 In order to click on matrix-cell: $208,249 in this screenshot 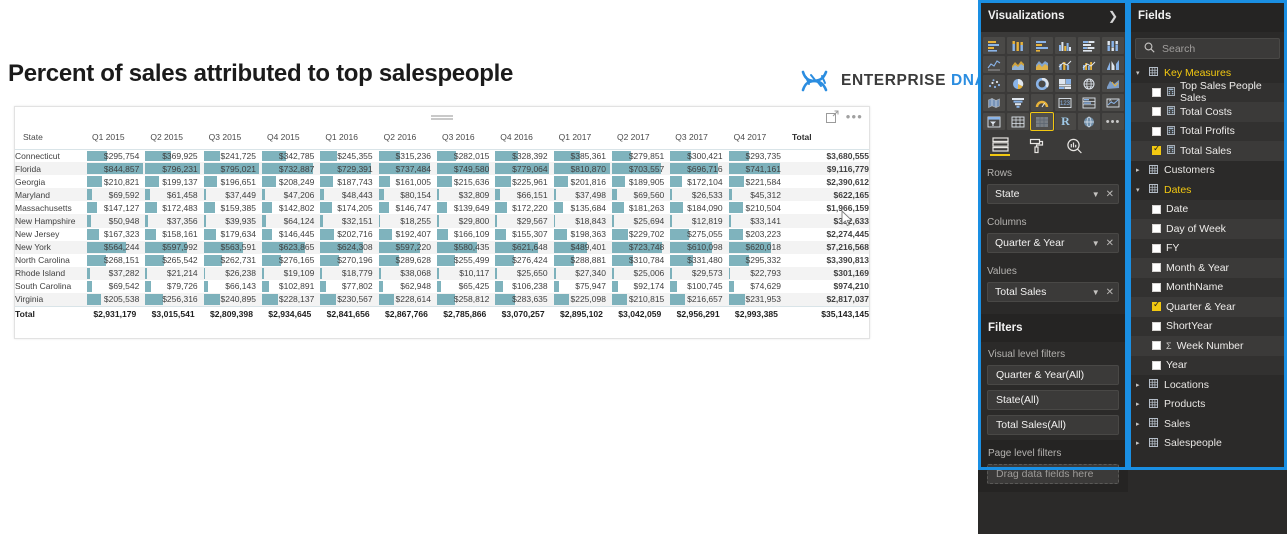, I will do `click(289, 181)`.